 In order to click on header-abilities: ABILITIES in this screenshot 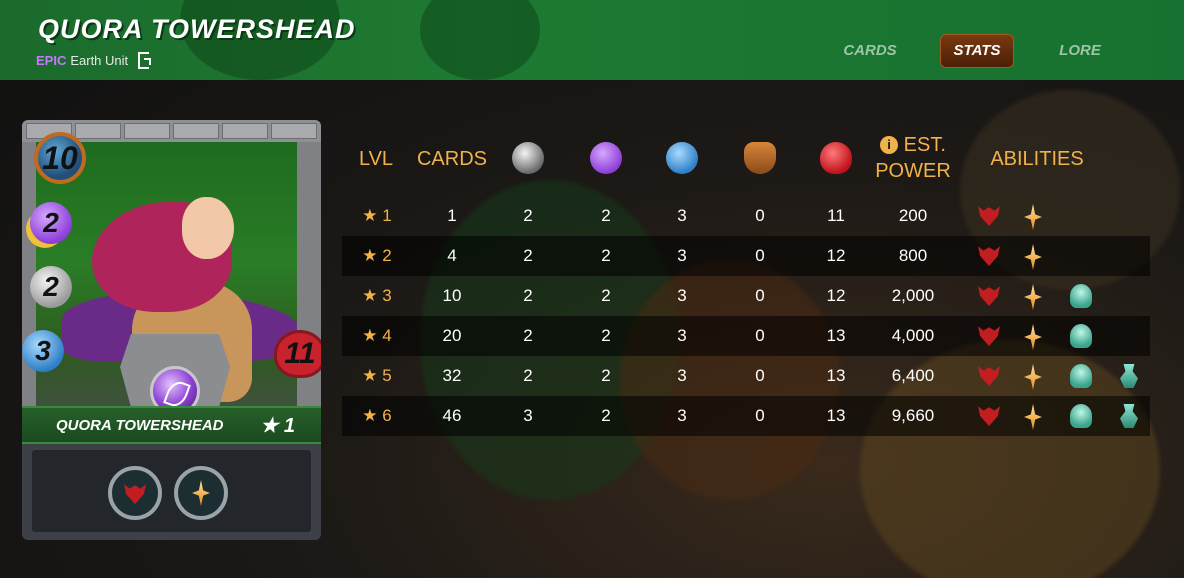, I will do `click(1037, 159)`.